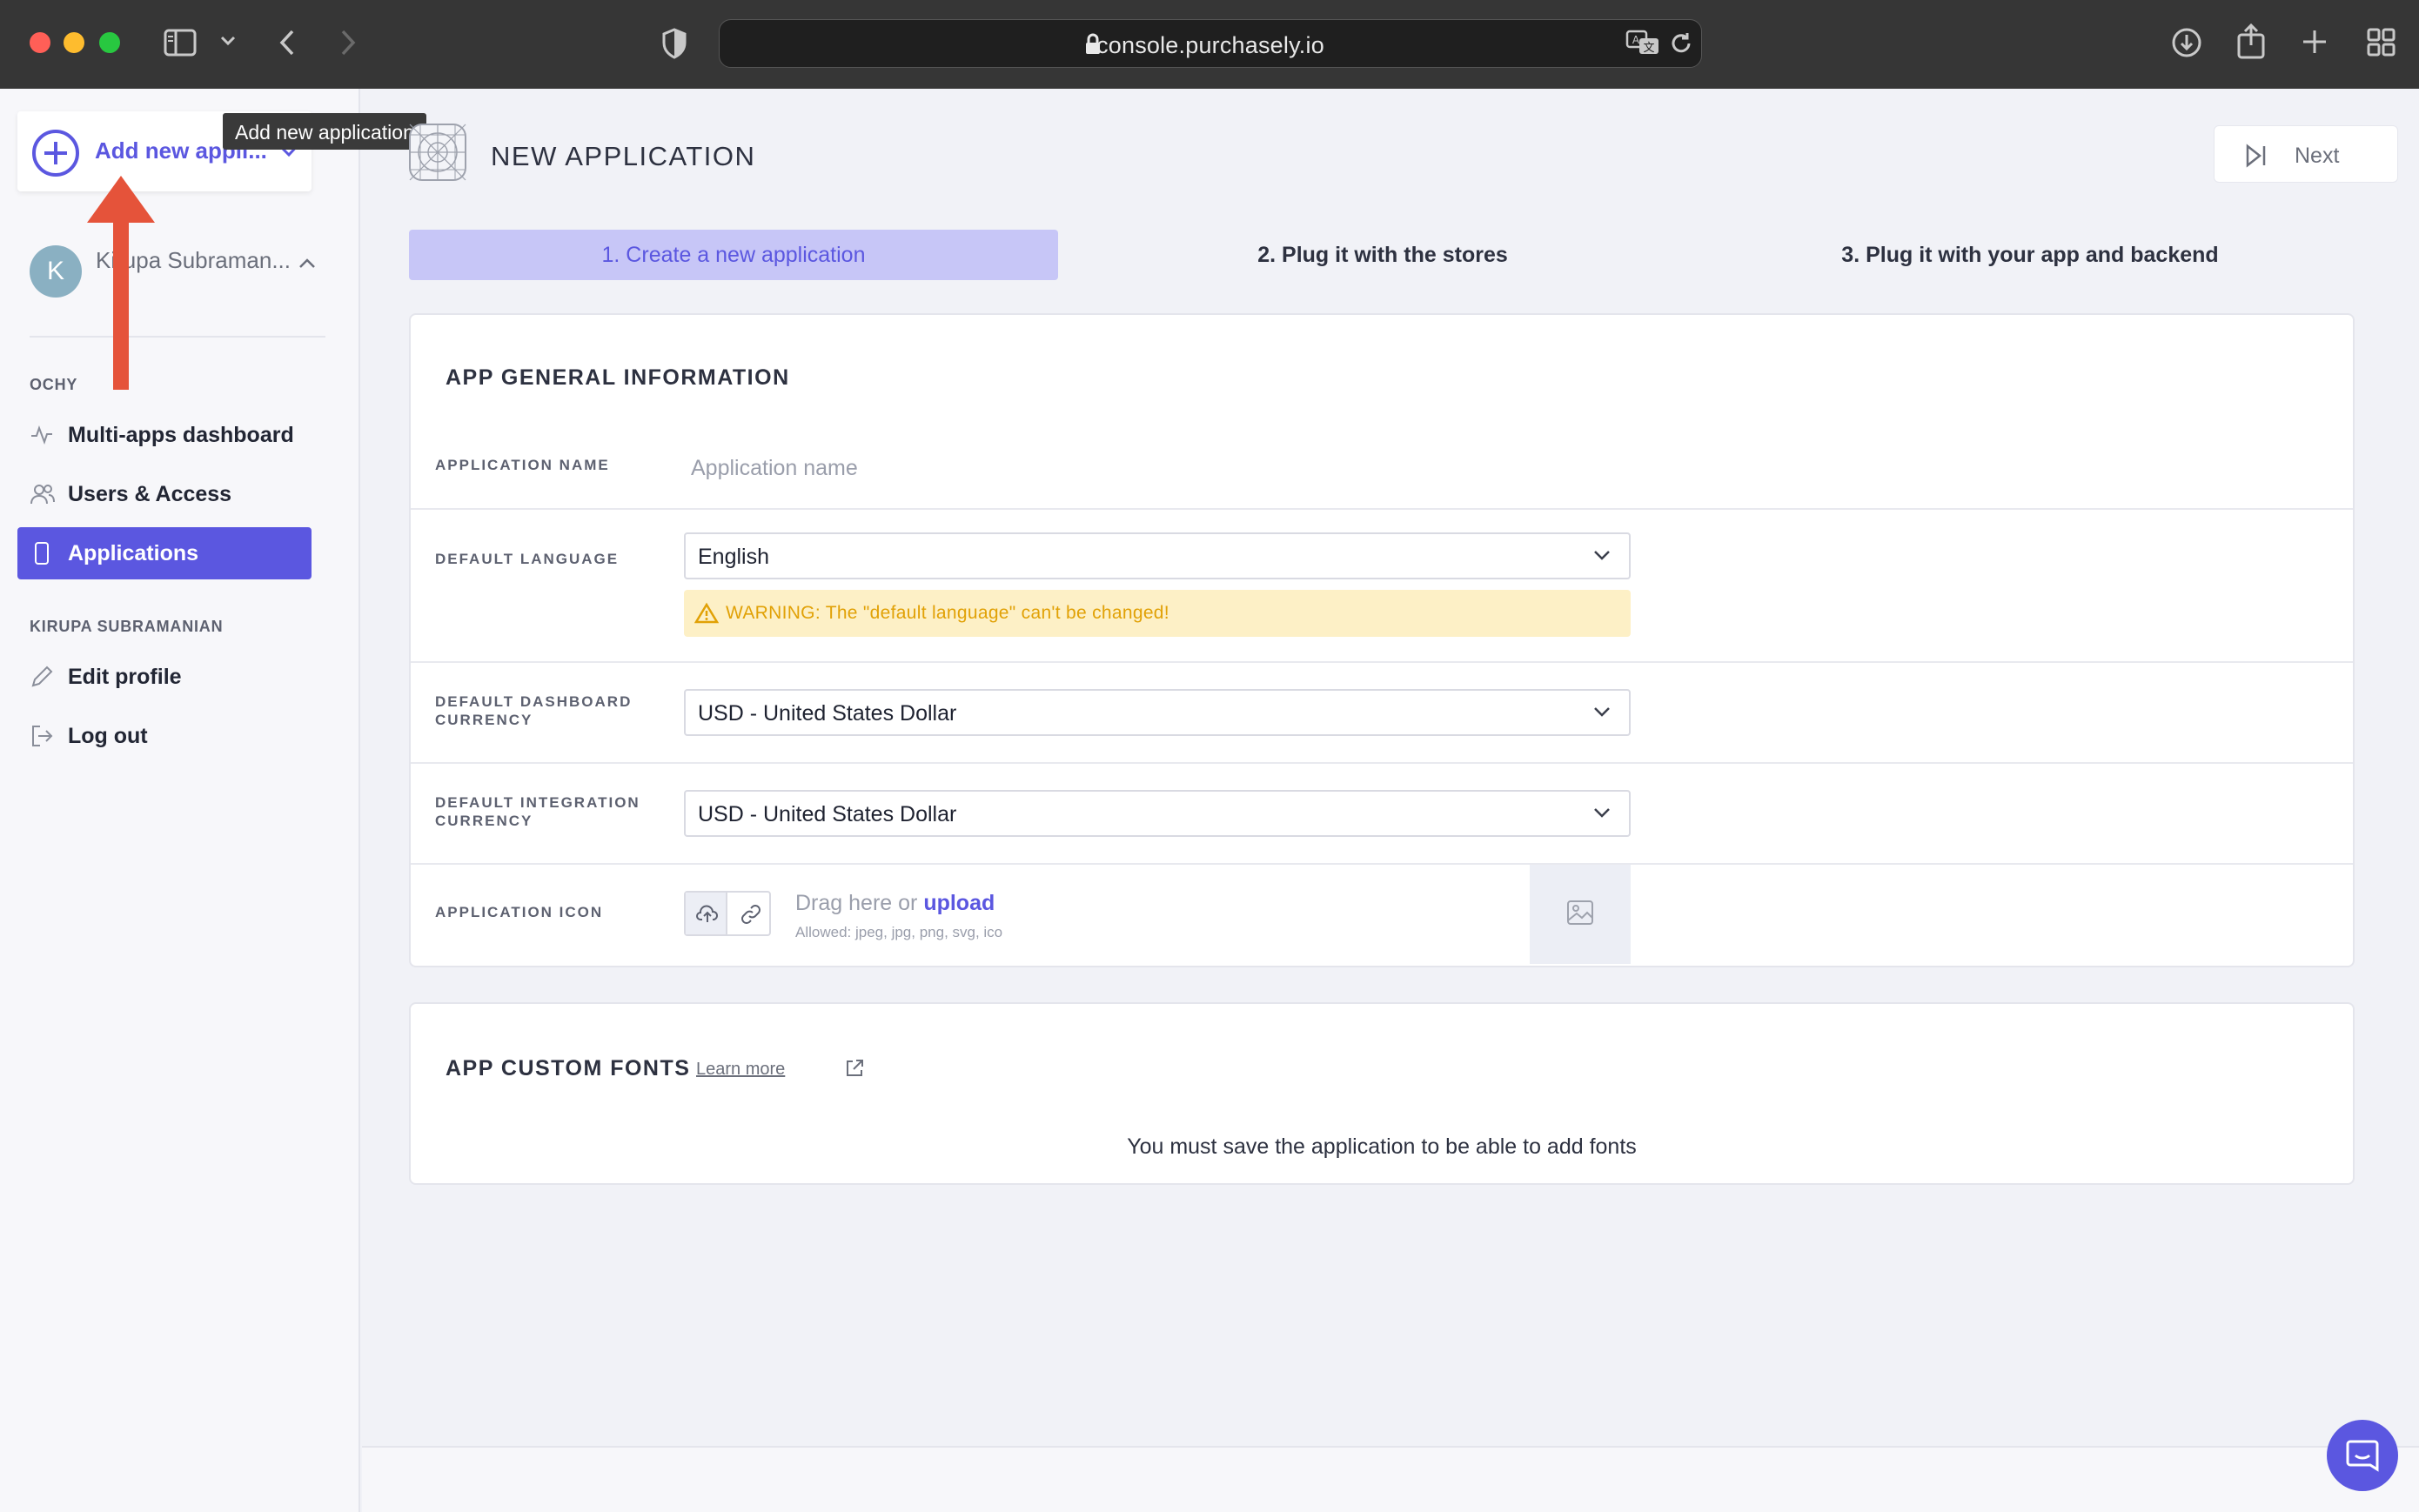  What do you see at coordinates (177, 337) in the screenshot?
I see `sidebar-divider` at bounding box center [177, 337].